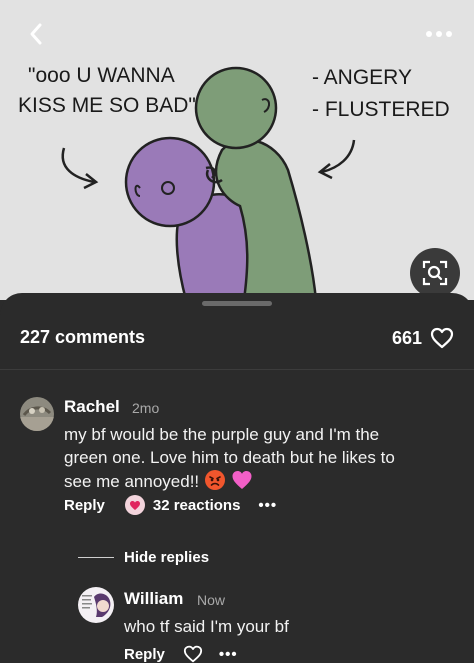  Describe the element at coordinates (237, 338) in the screenshot. I see `comments-header: 227 comments 661` at that location.